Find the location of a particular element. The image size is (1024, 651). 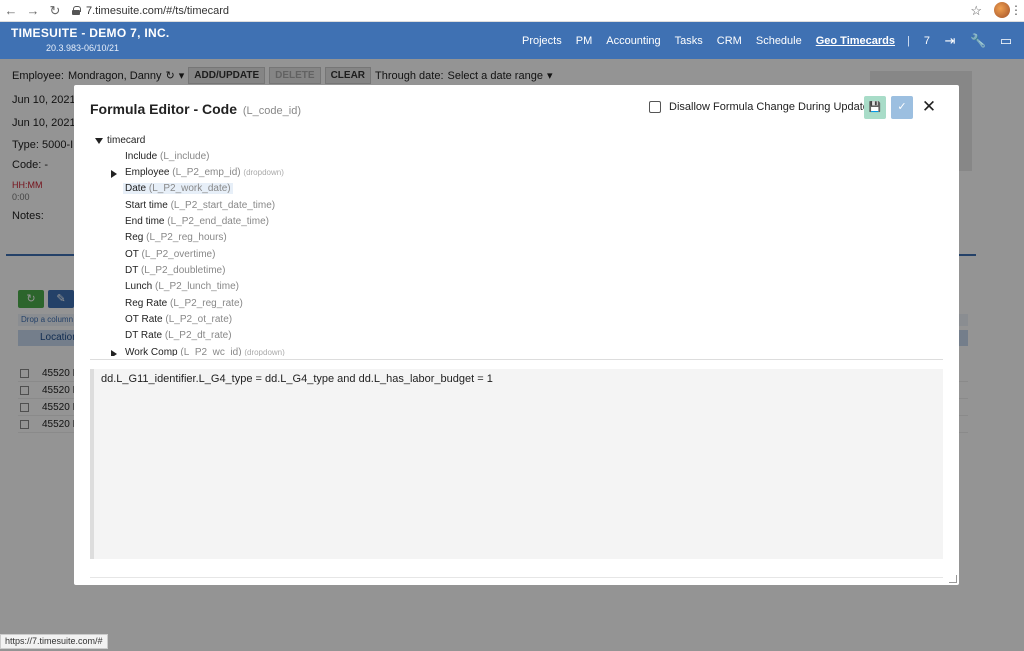

browser-menu-icon: ⋮ is located at coordinates (1016, 10).